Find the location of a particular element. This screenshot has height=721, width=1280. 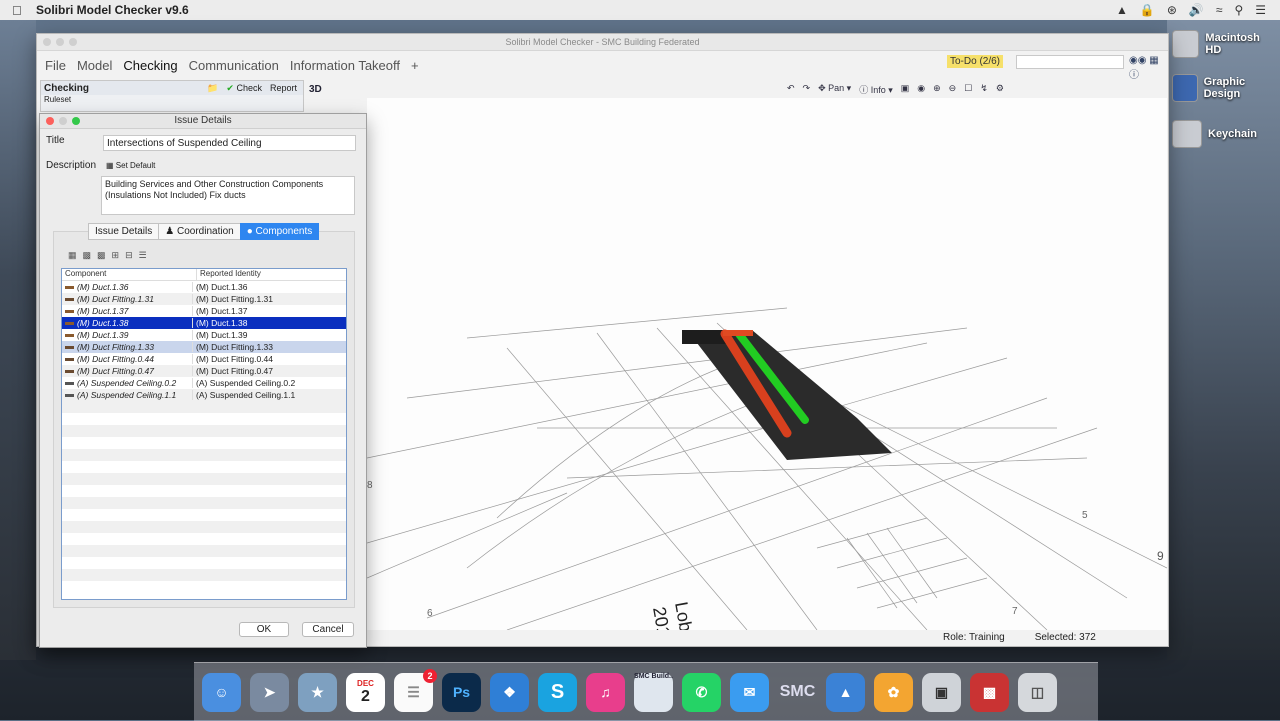

dialog-minimize-button is located at coordinates (63, 121).